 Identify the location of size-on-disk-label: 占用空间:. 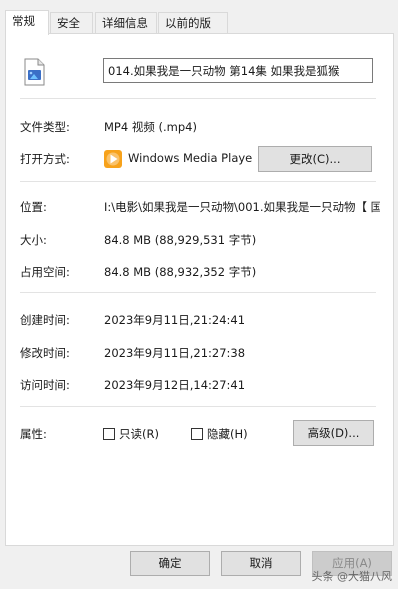
(45, 272).